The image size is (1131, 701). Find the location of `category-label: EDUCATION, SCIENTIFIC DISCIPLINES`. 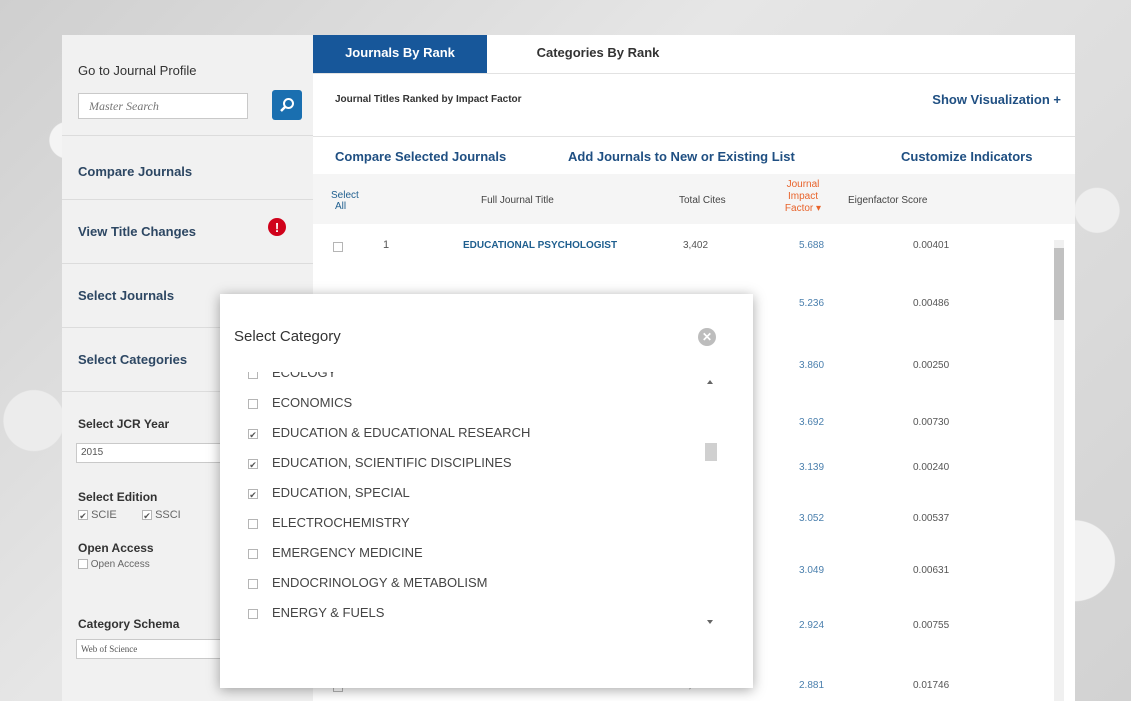

category-label: EDUCATION, SCIENTIFIC DISCIPLINES is located at coordinates (392, 462).